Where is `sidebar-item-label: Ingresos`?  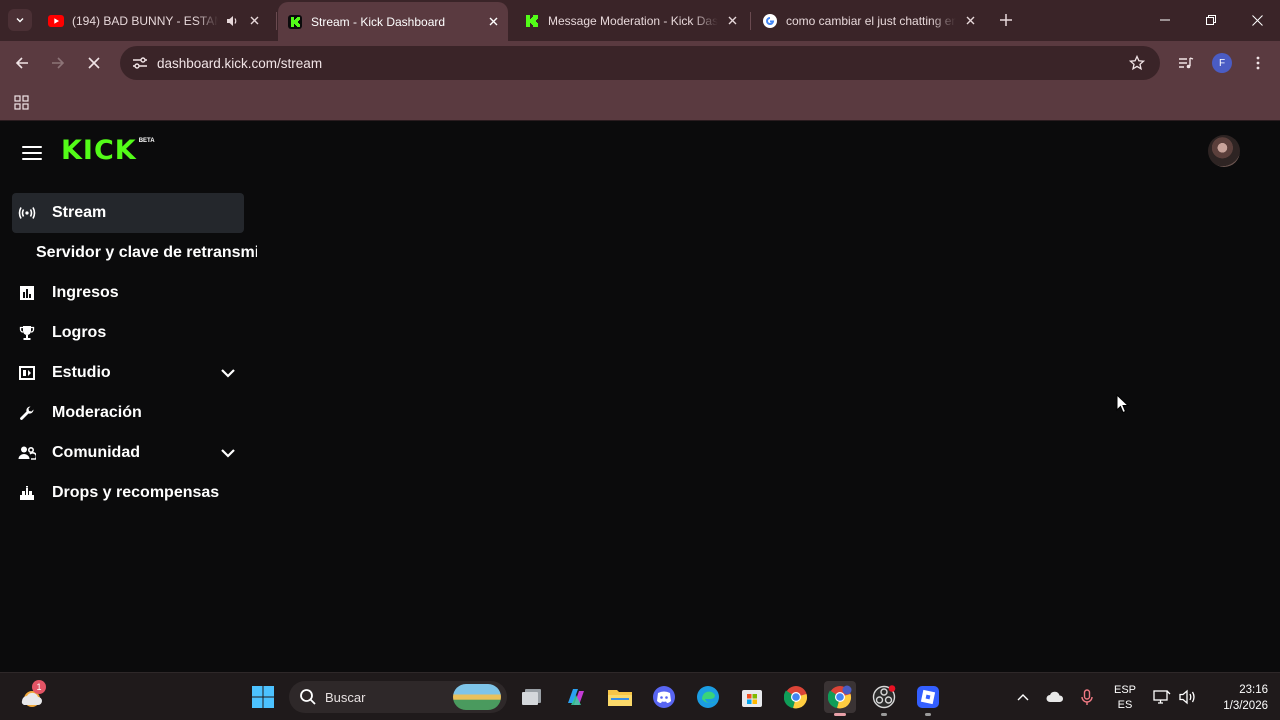
sidebar-item-label: Ingresos is located at coordinates (85, 292).